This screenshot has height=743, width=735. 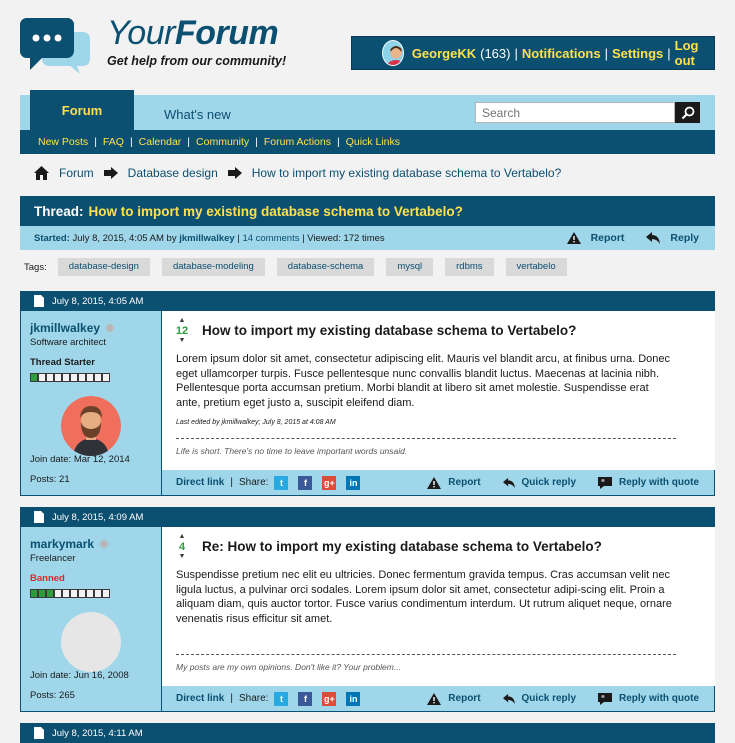 What do you see at coordinates (173, 173) in the screenshot?
I see `breadcrumb-category: Database design` at bounding box center [173, 173].